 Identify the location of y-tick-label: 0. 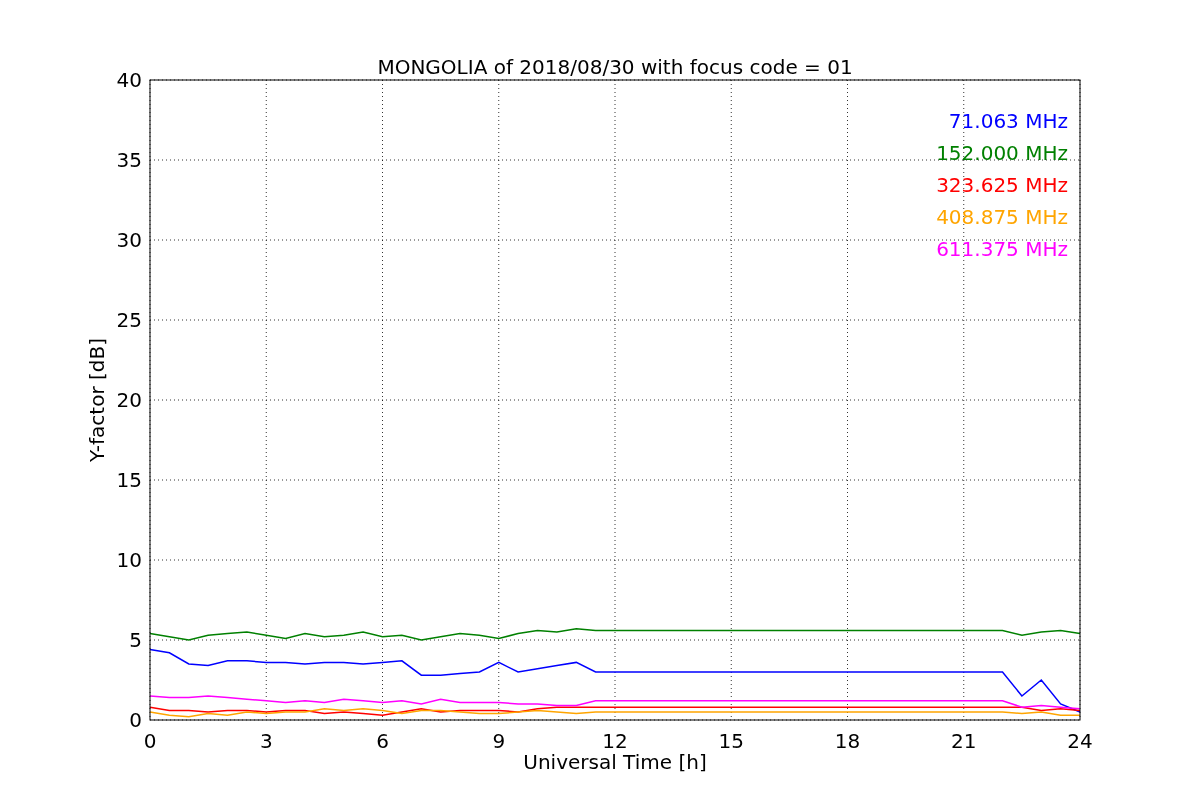
(135, 720).